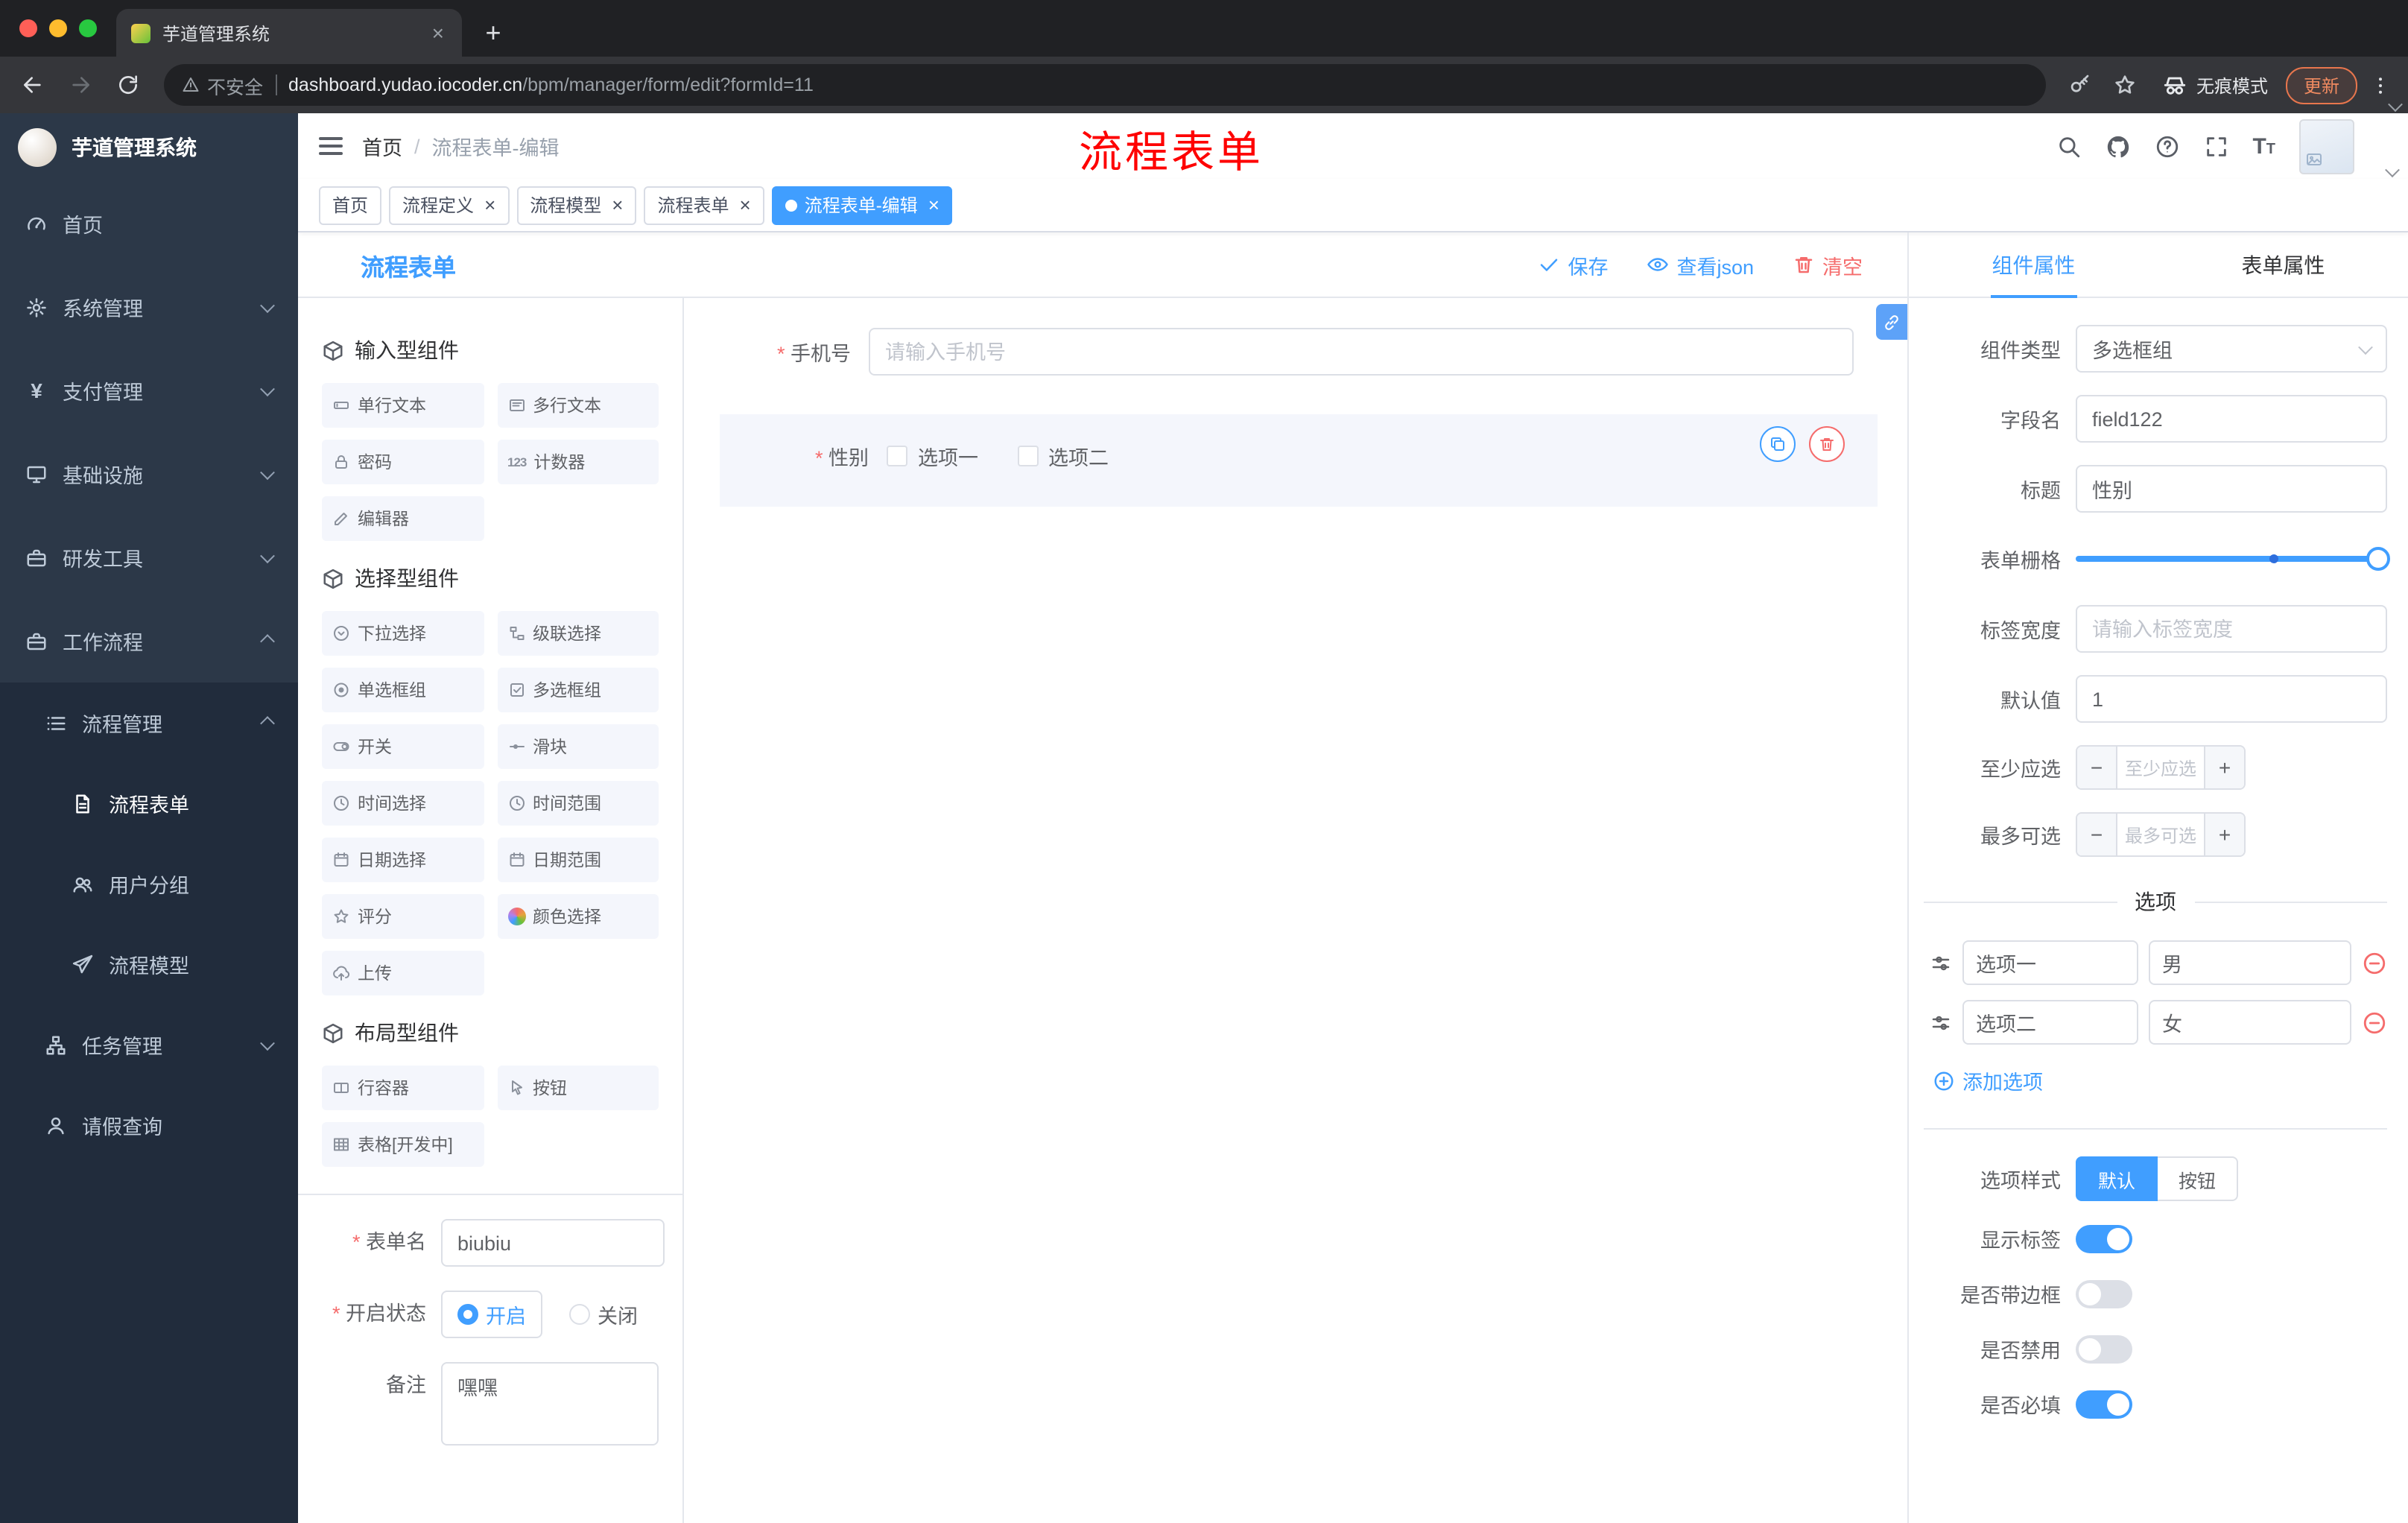 This screenshot has width=2408, height=1523. Describe the element at coordinates (578, 690) in the screenshot. I see `palette-item-checkbox-group: 多选框组` at that location.